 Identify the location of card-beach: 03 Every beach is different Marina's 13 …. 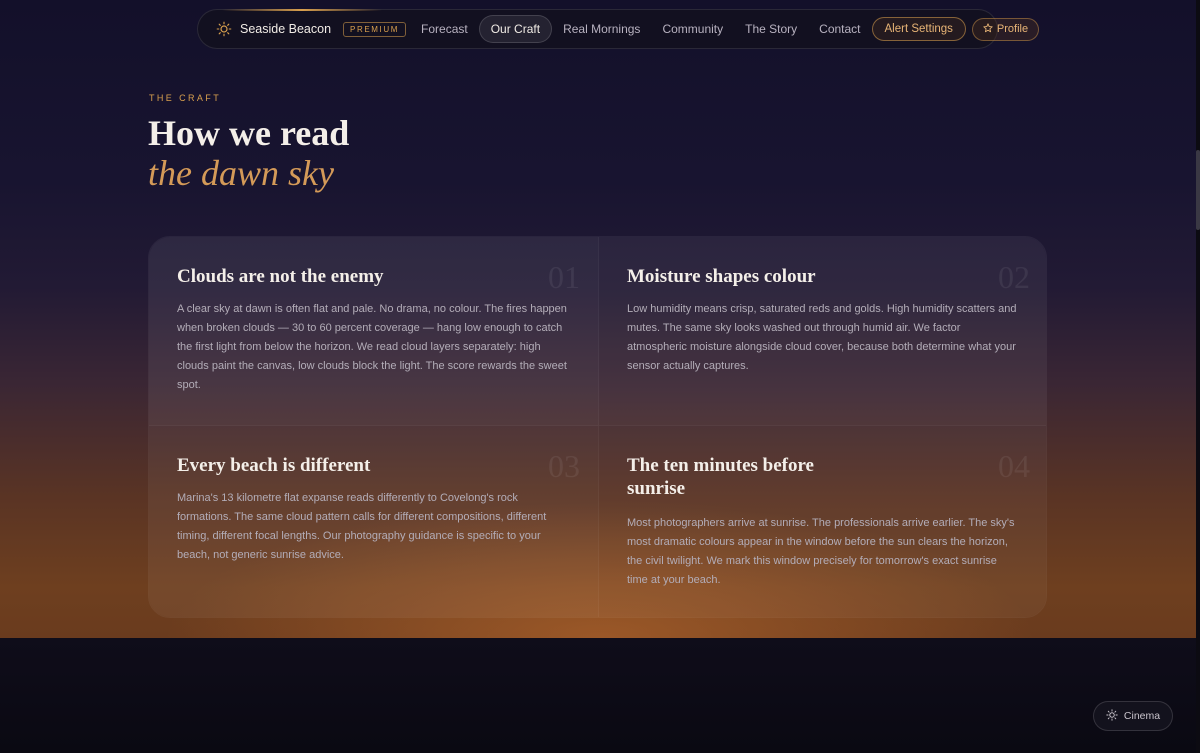
(374, 521).